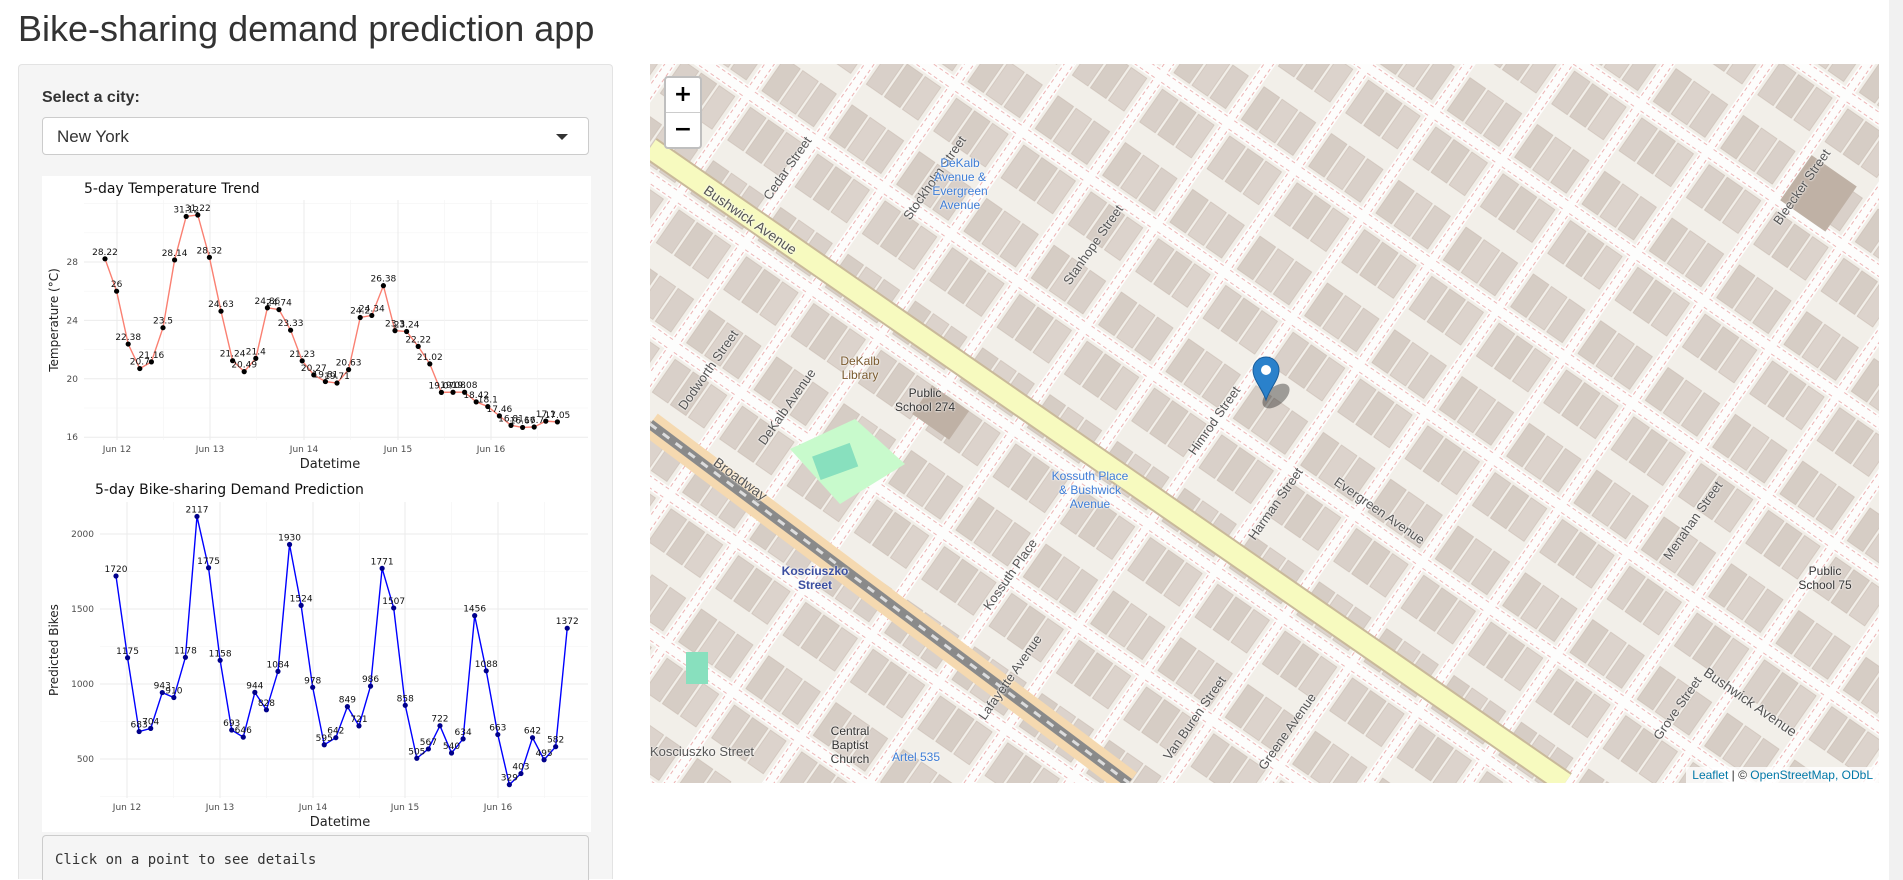 The image size is (1903, 880). What do you see at coordinates (302, 355) in the screenshot?
I see `temp-data-label: 21.23` at bounding box center [302, 355].